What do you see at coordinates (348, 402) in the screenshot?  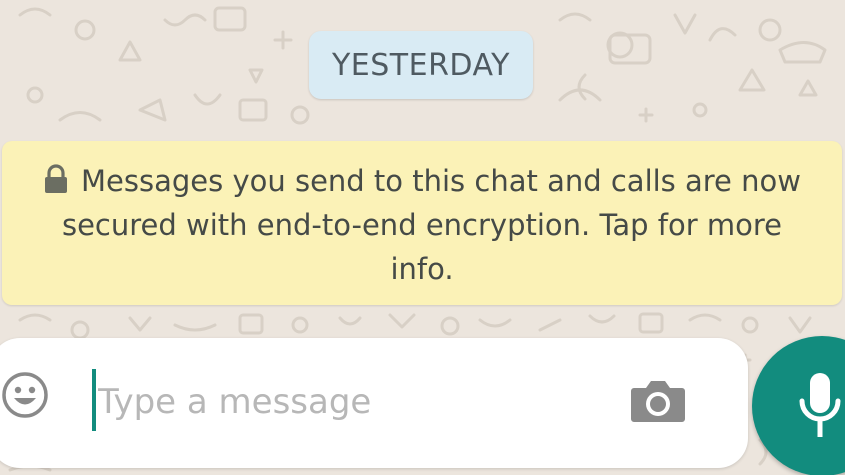 I see `message-input` at bounding box center [348, 402].